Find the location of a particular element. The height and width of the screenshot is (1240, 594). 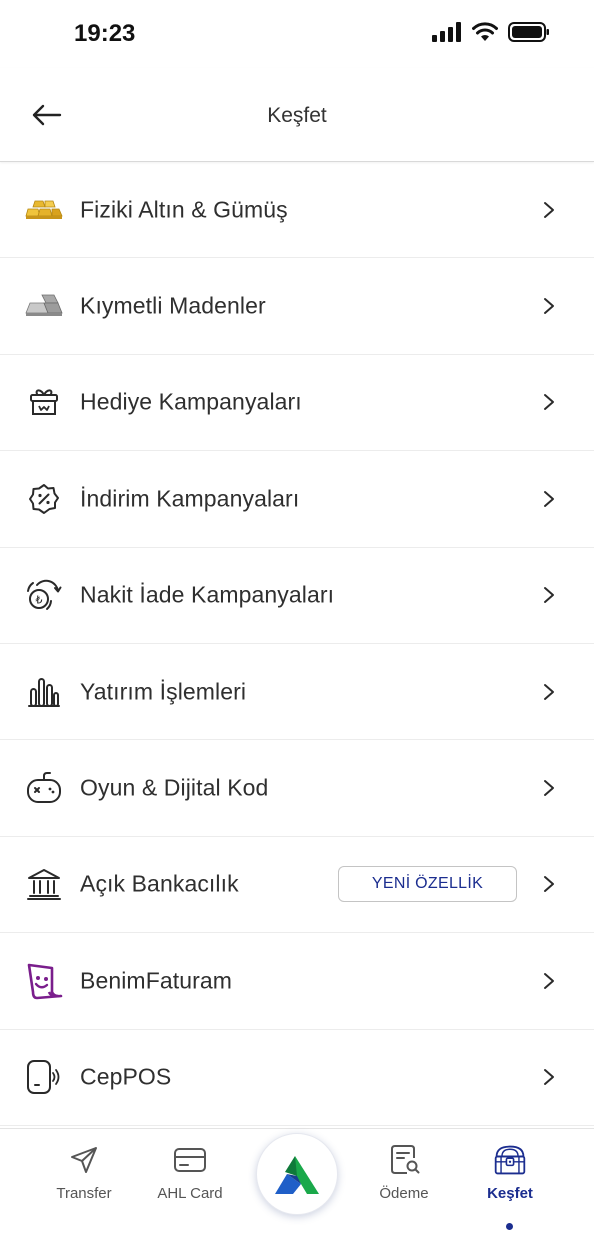

menu-item-cashback-campaigns: ₺ Nakit İade Kampanyaları is located at coordinates (297, 596).